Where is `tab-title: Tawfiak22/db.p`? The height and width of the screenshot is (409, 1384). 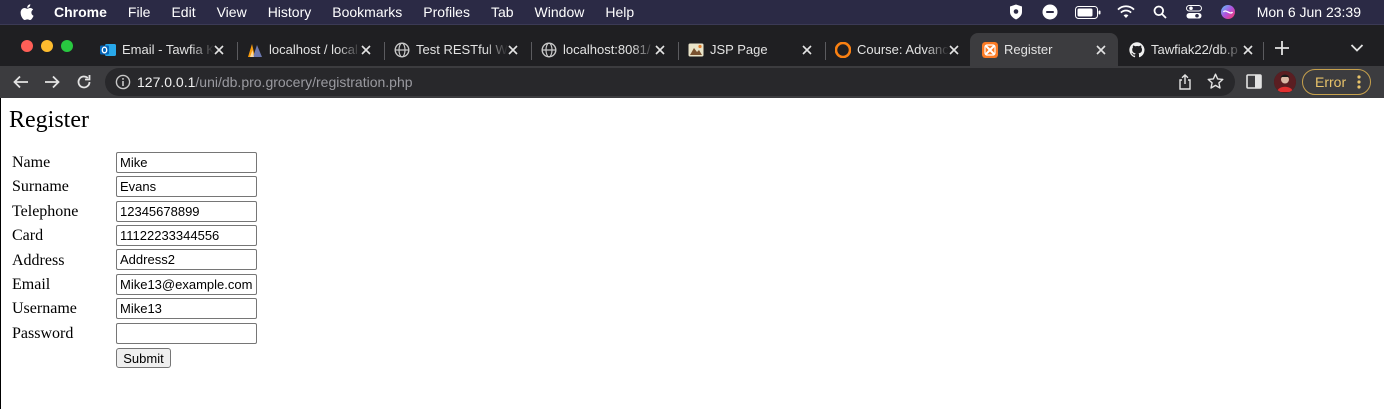
tab-title: Tawfiak22/db.p is located at coordinates (1194, 49).